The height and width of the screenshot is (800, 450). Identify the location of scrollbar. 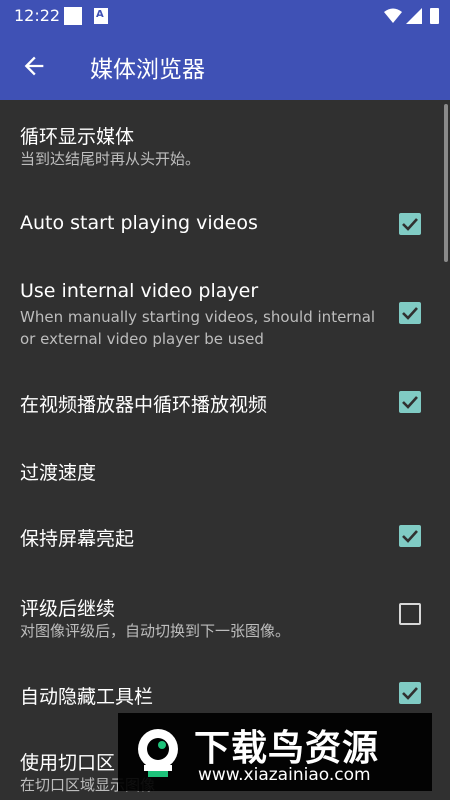
(446, 183).